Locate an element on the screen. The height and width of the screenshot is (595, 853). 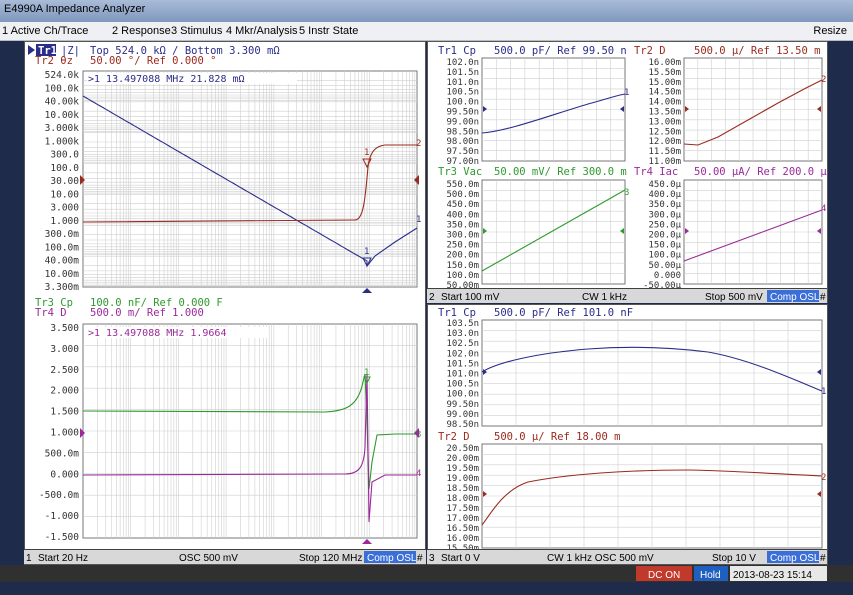
y-tick-label: 0.000 is located at coordinates (667, 276).